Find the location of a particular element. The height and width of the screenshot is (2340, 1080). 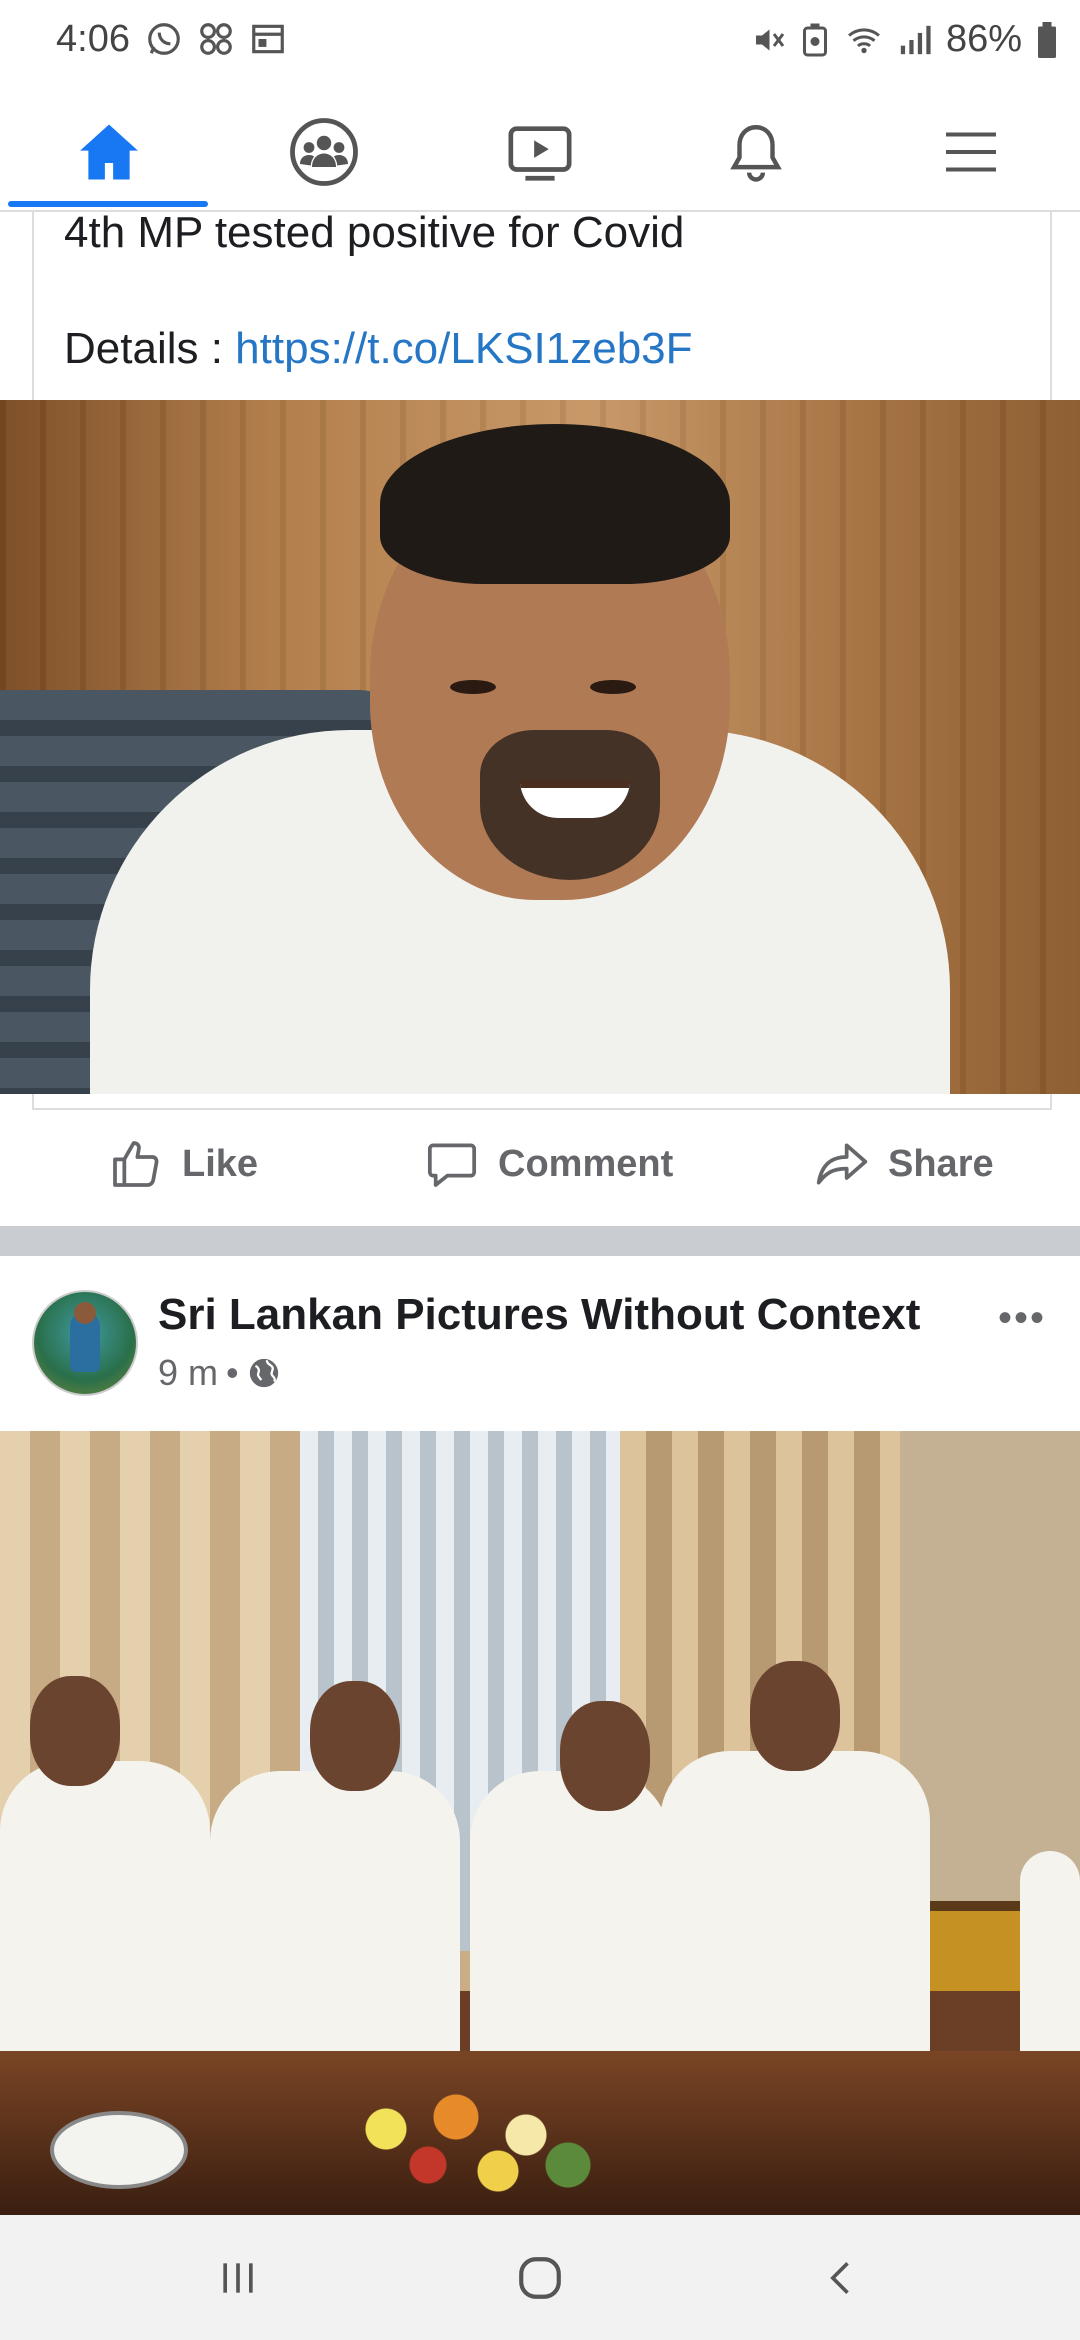

tab-home is located at coordinates (109, 152).